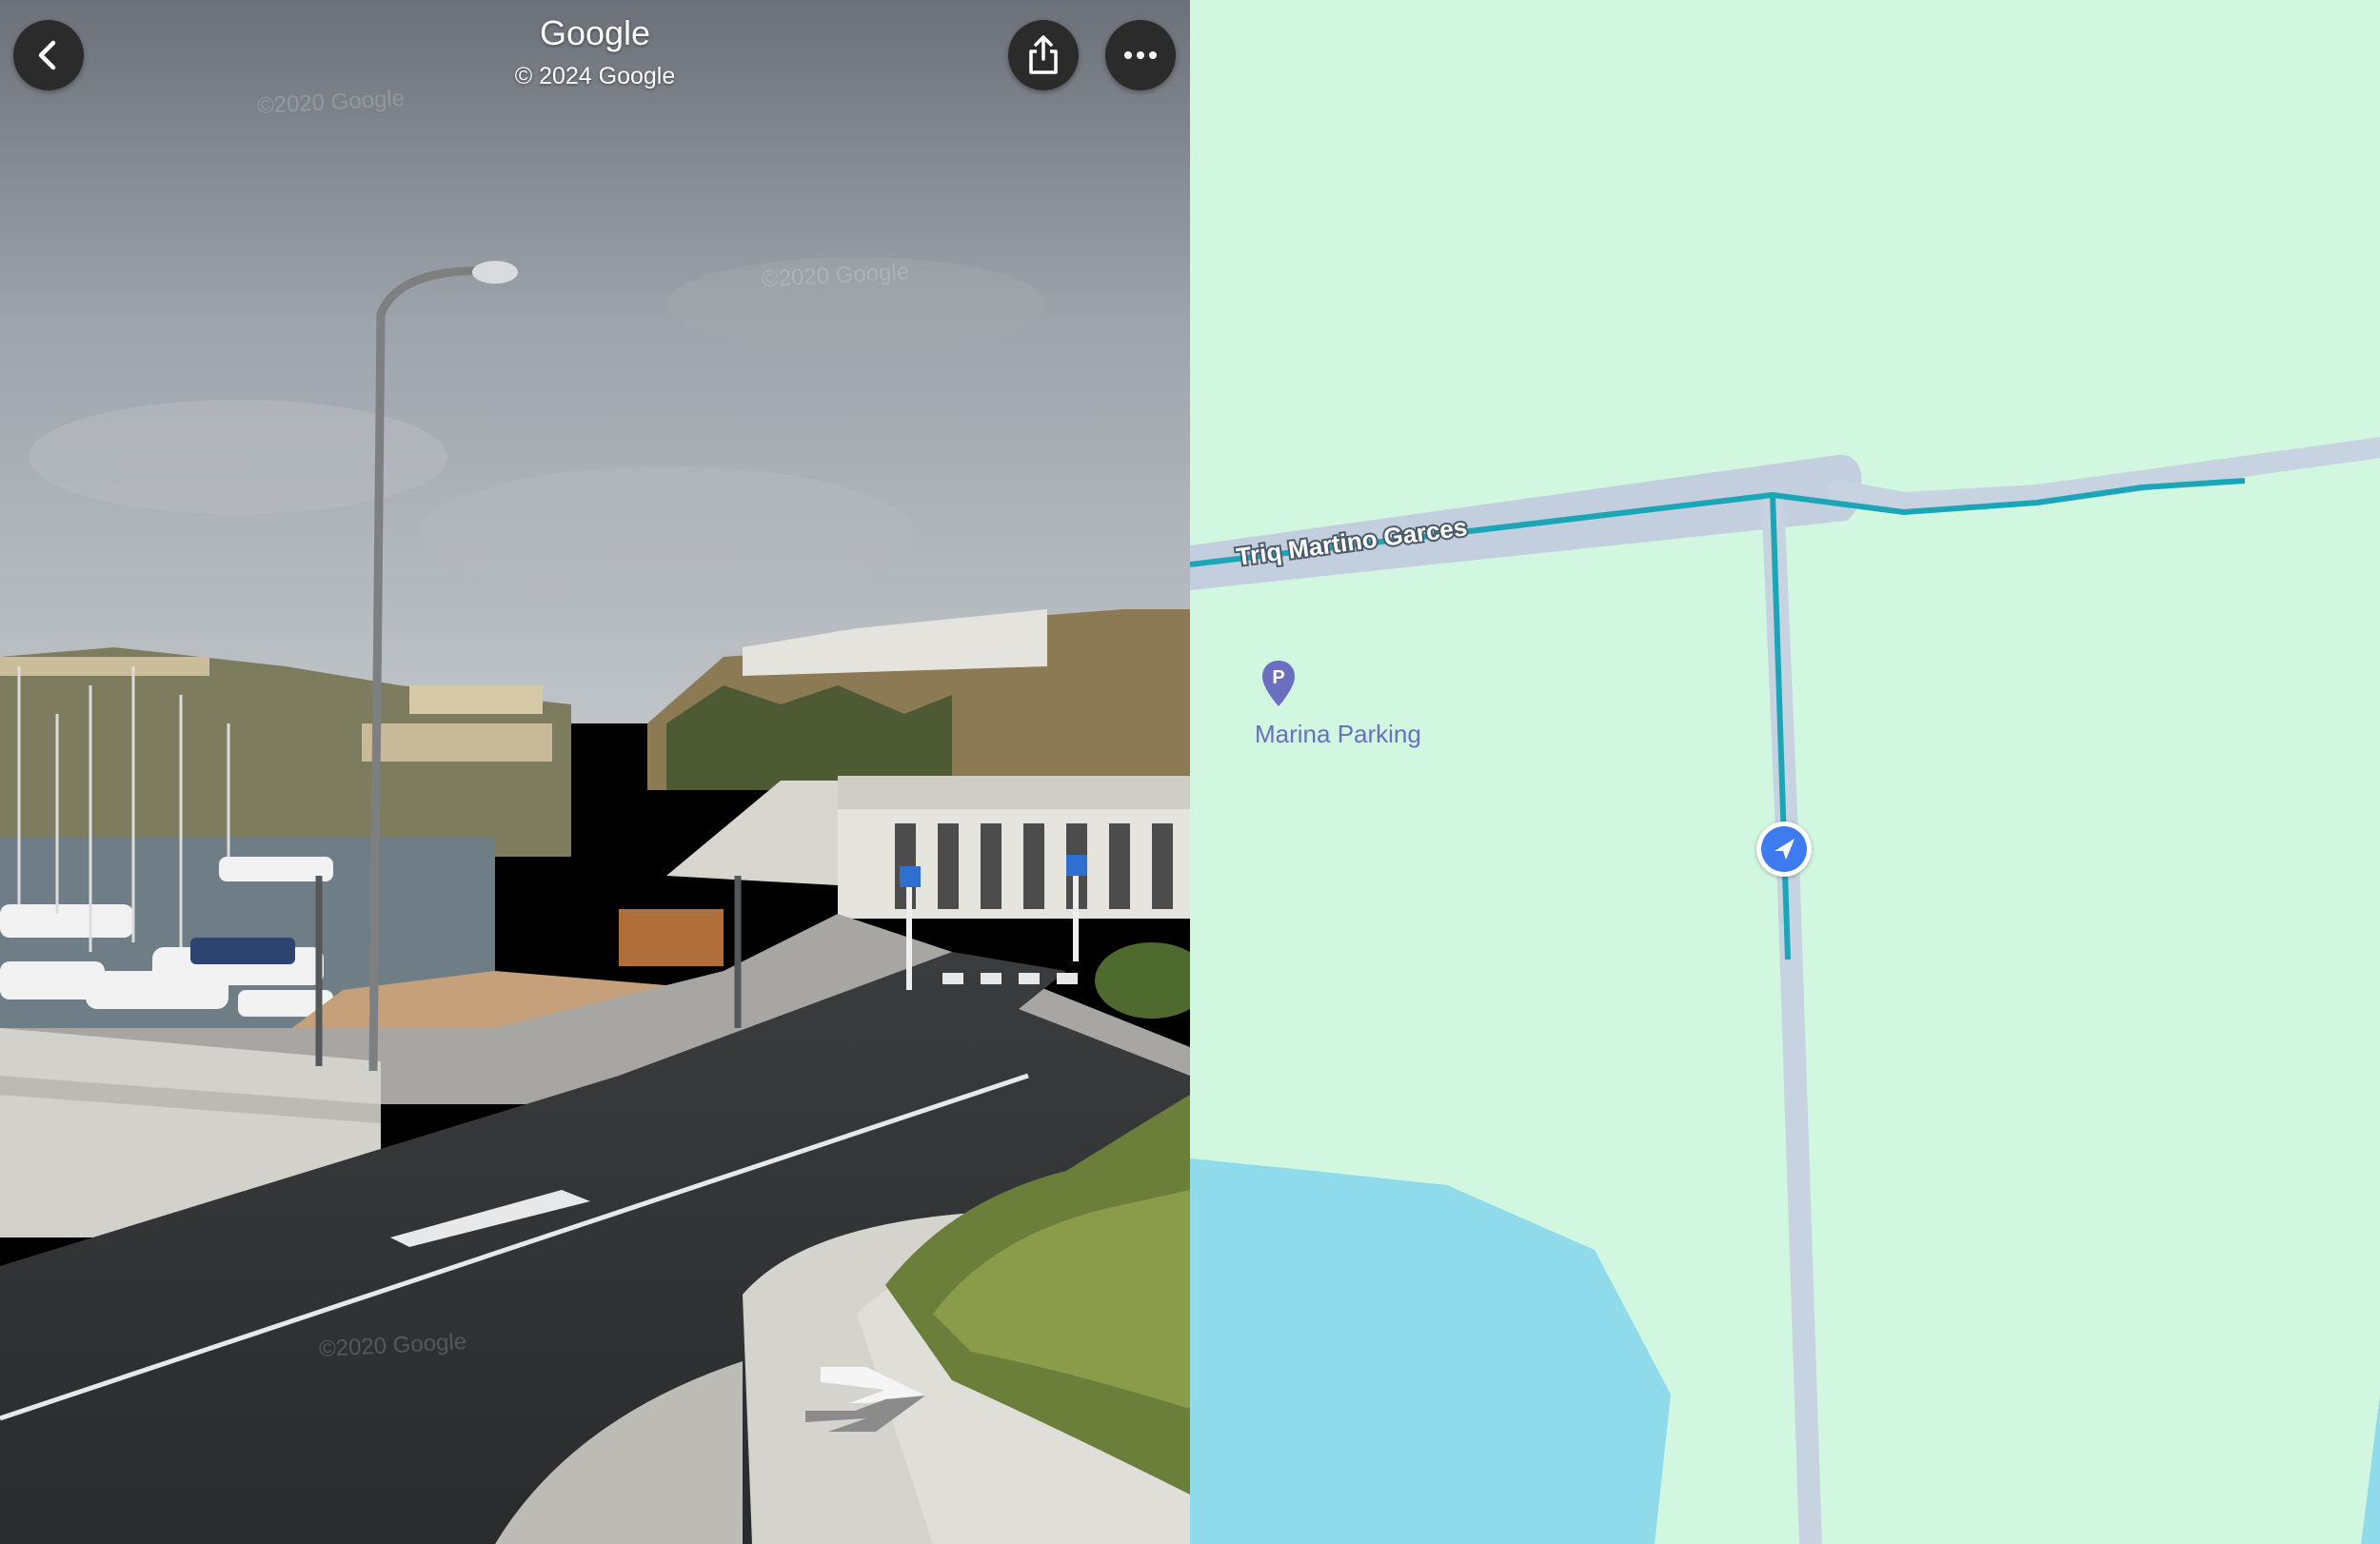 Image resolution: width=2380 pixels, height=1544 pixels. Describe the element at coordinates (1338, 734) in the screenshot. I see `poi-label-marina-parking: Marina Parking` at that location.